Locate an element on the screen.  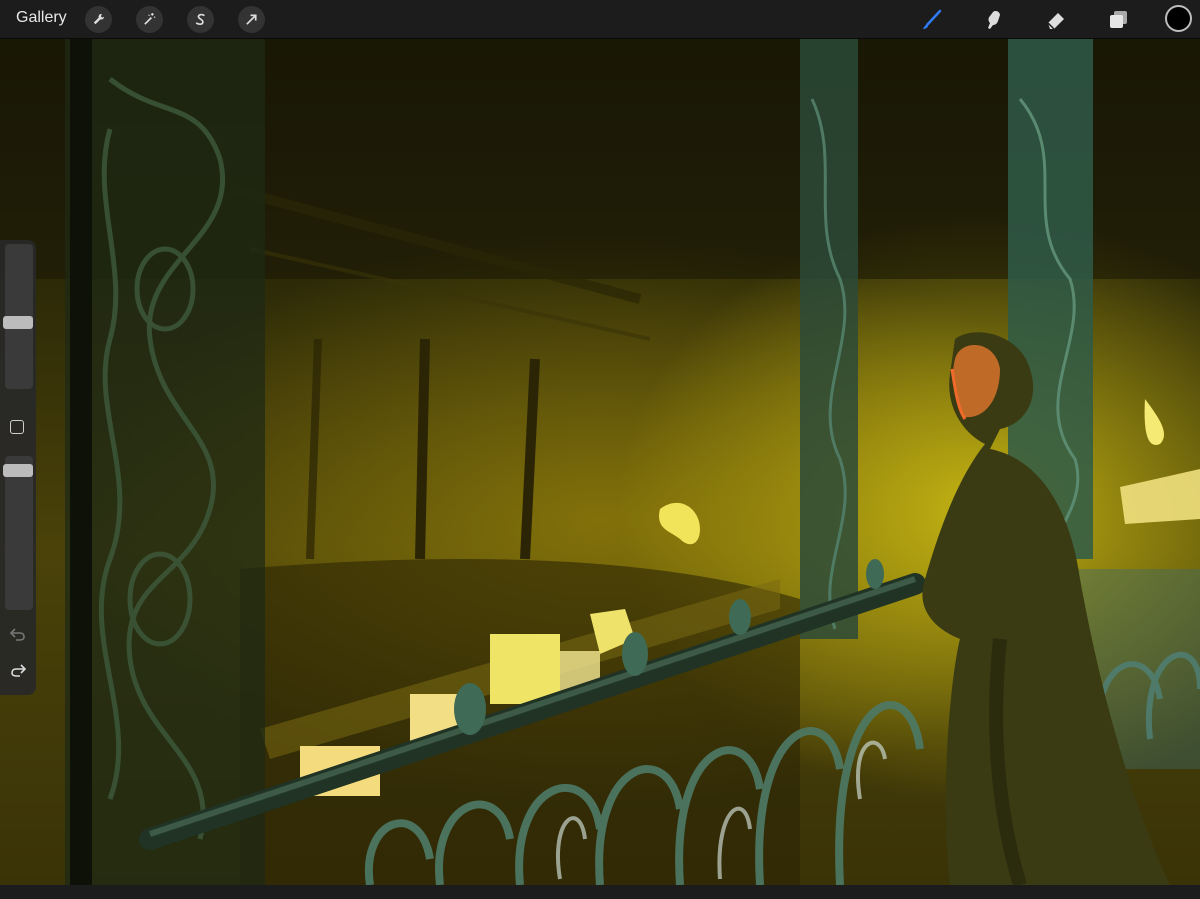
transform-arrow-icon is located at coordinates (251, 19).